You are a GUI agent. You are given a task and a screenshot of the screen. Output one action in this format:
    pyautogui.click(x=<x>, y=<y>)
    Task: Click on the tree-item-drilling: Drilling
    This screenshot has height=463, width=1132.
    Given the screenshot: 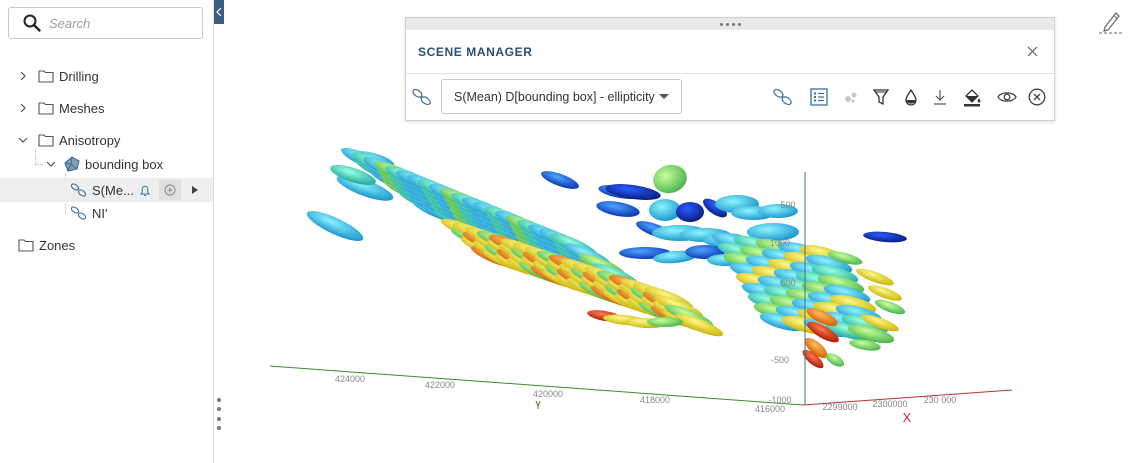 What is the action you would take?
    pyautogui.click(x=57, y=76)
    